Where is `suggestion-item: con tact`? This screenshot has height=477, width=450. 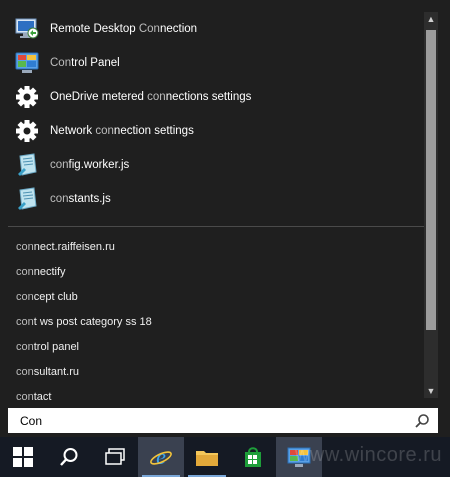
suggestion-item: con tact is located at coordinates (213, 392).